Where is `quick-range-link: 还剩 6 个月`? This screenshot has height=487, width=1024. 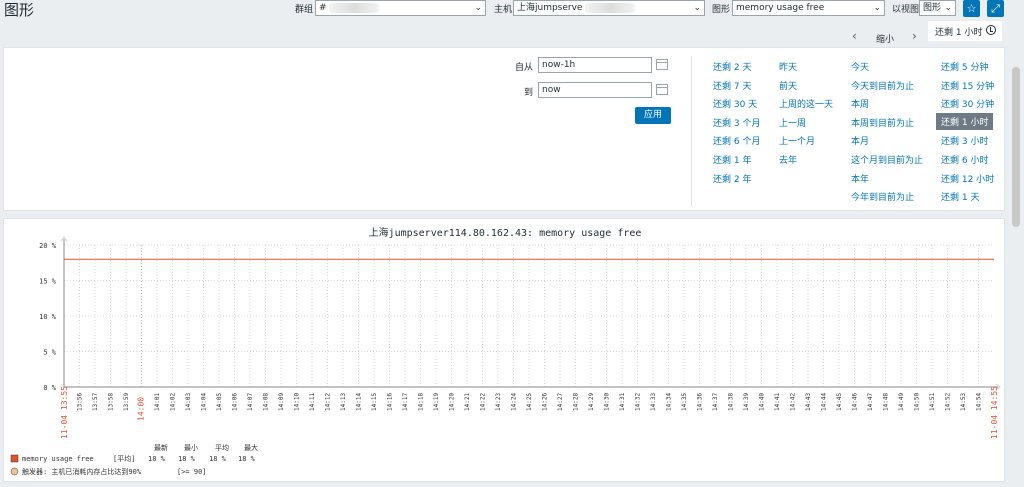
quick-range-link: 还剩 6 个月 is located at coordinates (736, 140).